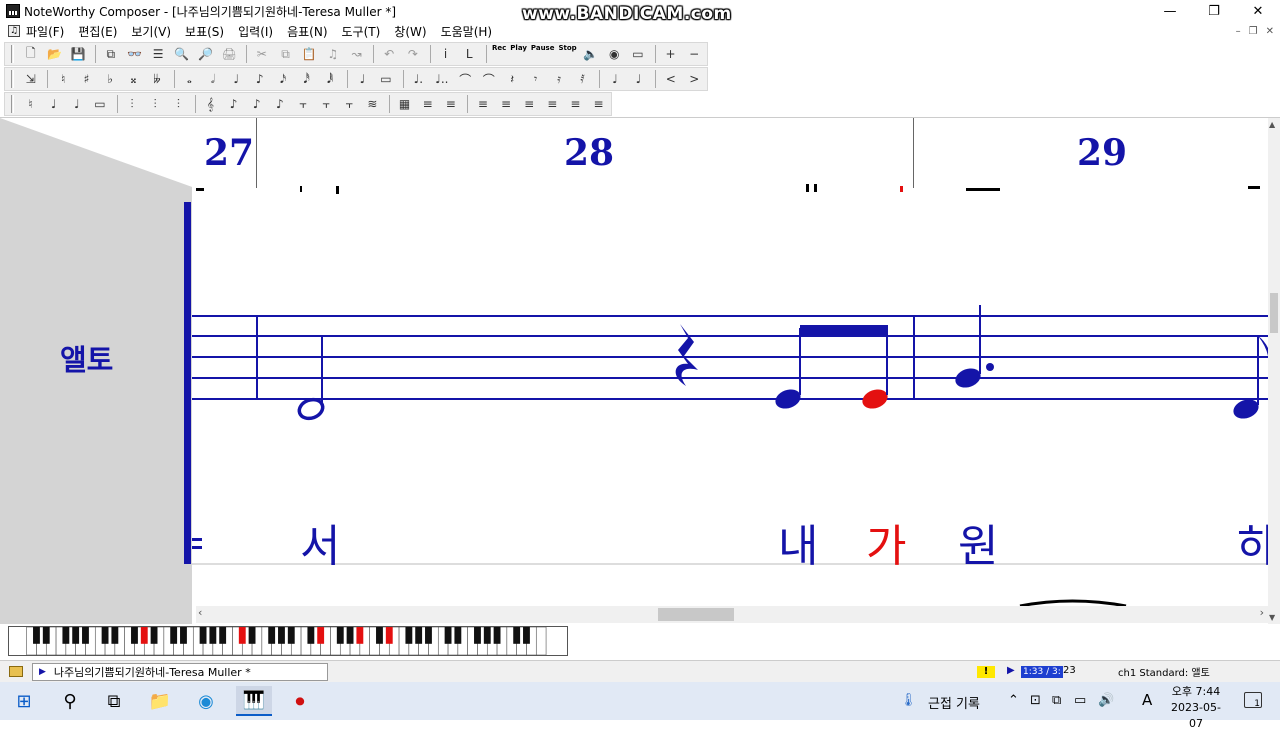  Describe the element at coordinates (189, 79) in the screenshot. I see `whole-note-icon: 𝅝` at that location.